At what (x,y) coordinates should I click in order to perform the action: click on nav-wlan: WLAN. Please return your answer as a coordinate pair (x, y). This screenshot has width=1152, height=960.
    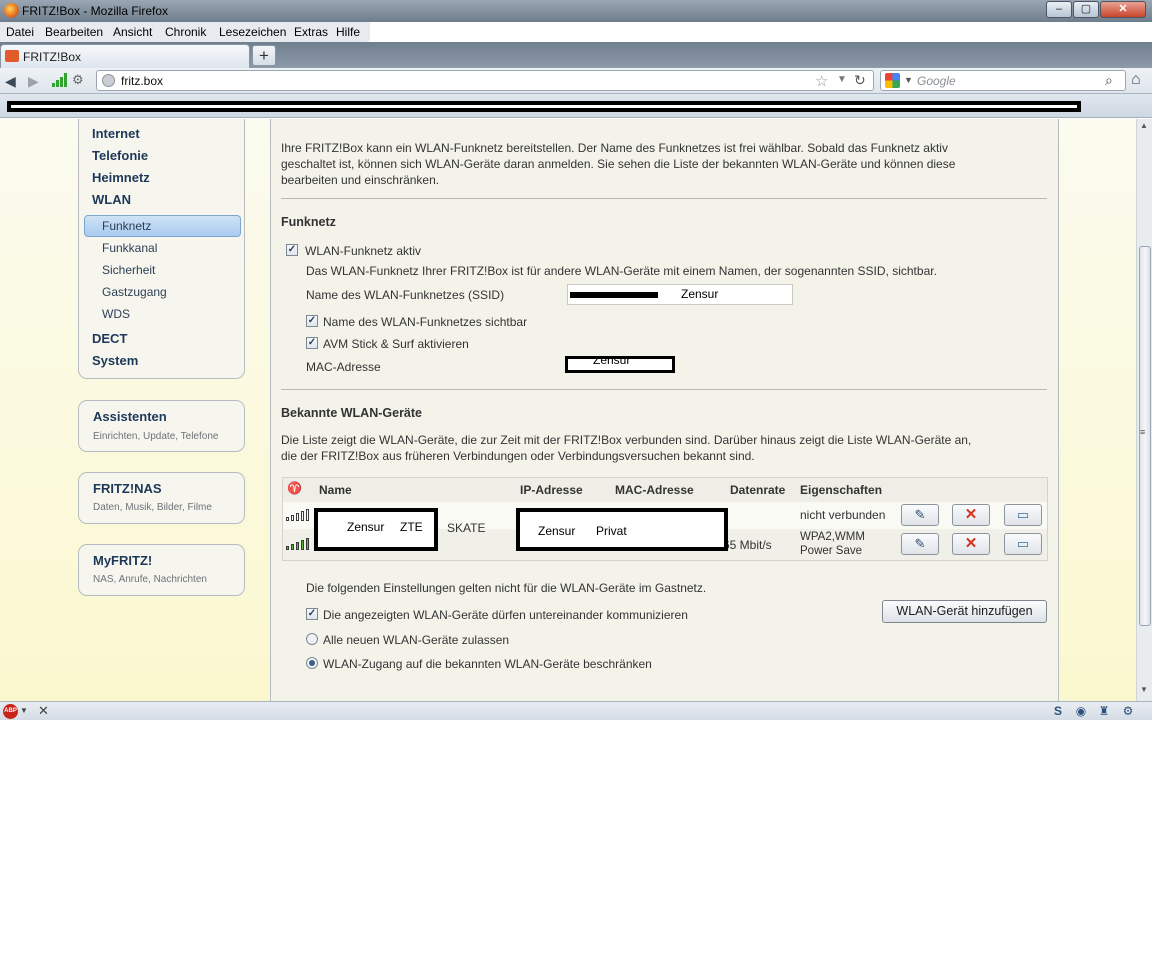
    Looking at the image, I should click on (111, 199).